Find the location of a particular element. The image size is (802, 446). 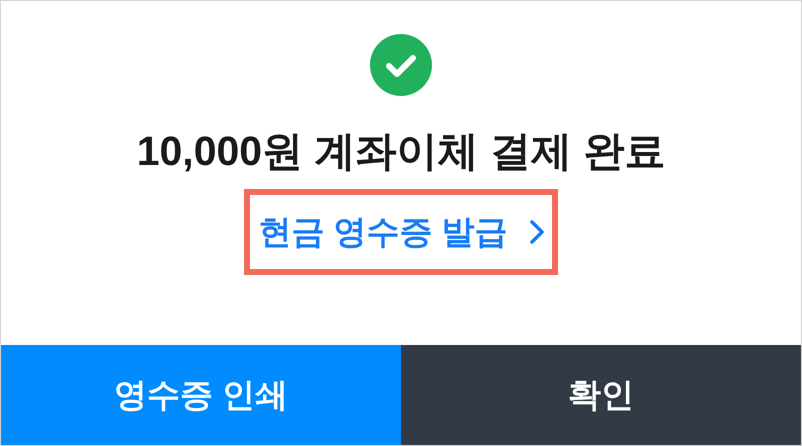

confirm-button: 확인 is located at coordinates (601, 395).